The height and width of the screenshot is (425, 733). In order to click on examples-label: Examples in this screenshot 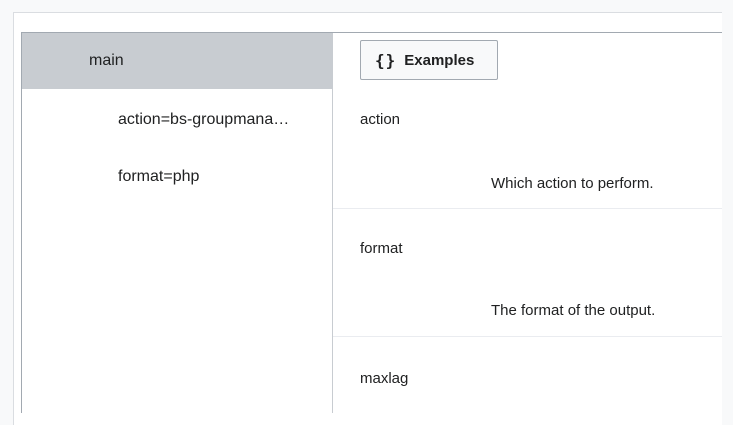, I will do `click(439, 60)`.